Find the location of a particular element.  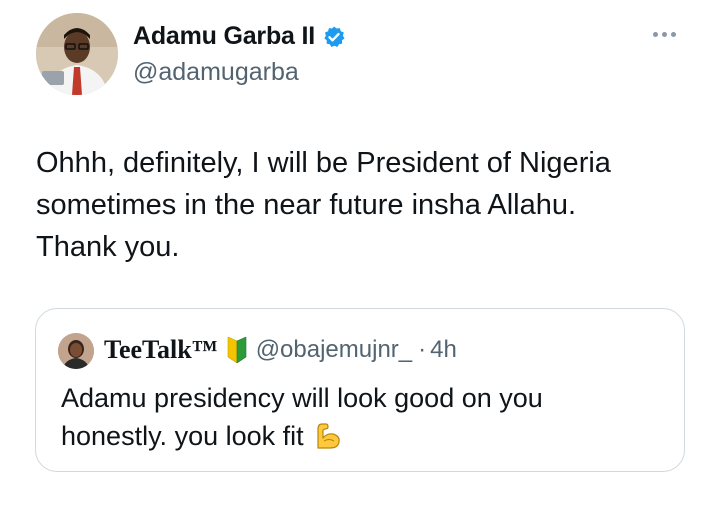

tweet-text-line: Thank you. is located at coordinates (108, 247).